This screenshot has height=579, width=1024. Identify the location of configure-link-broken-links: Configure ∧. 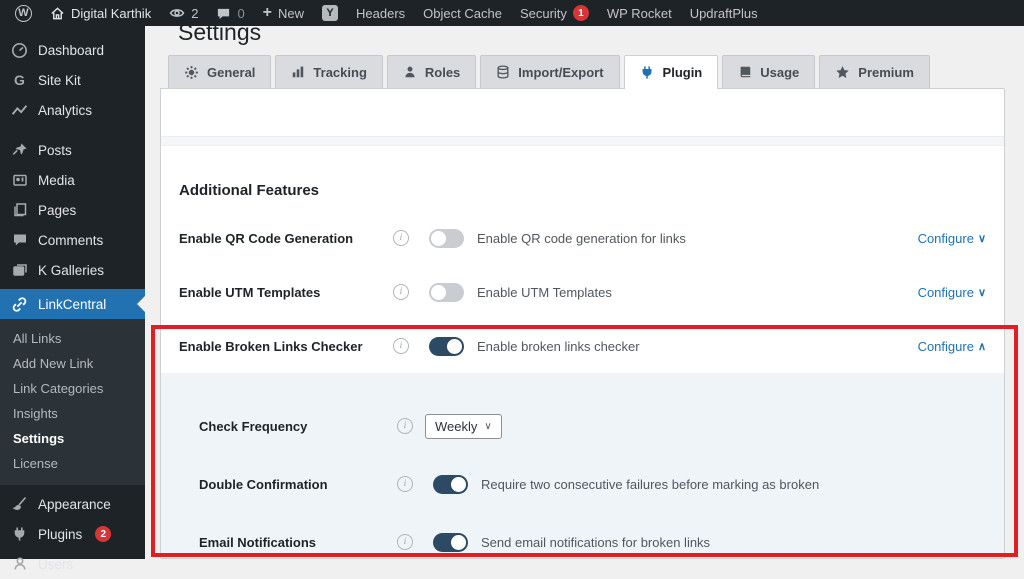
(952, 346).